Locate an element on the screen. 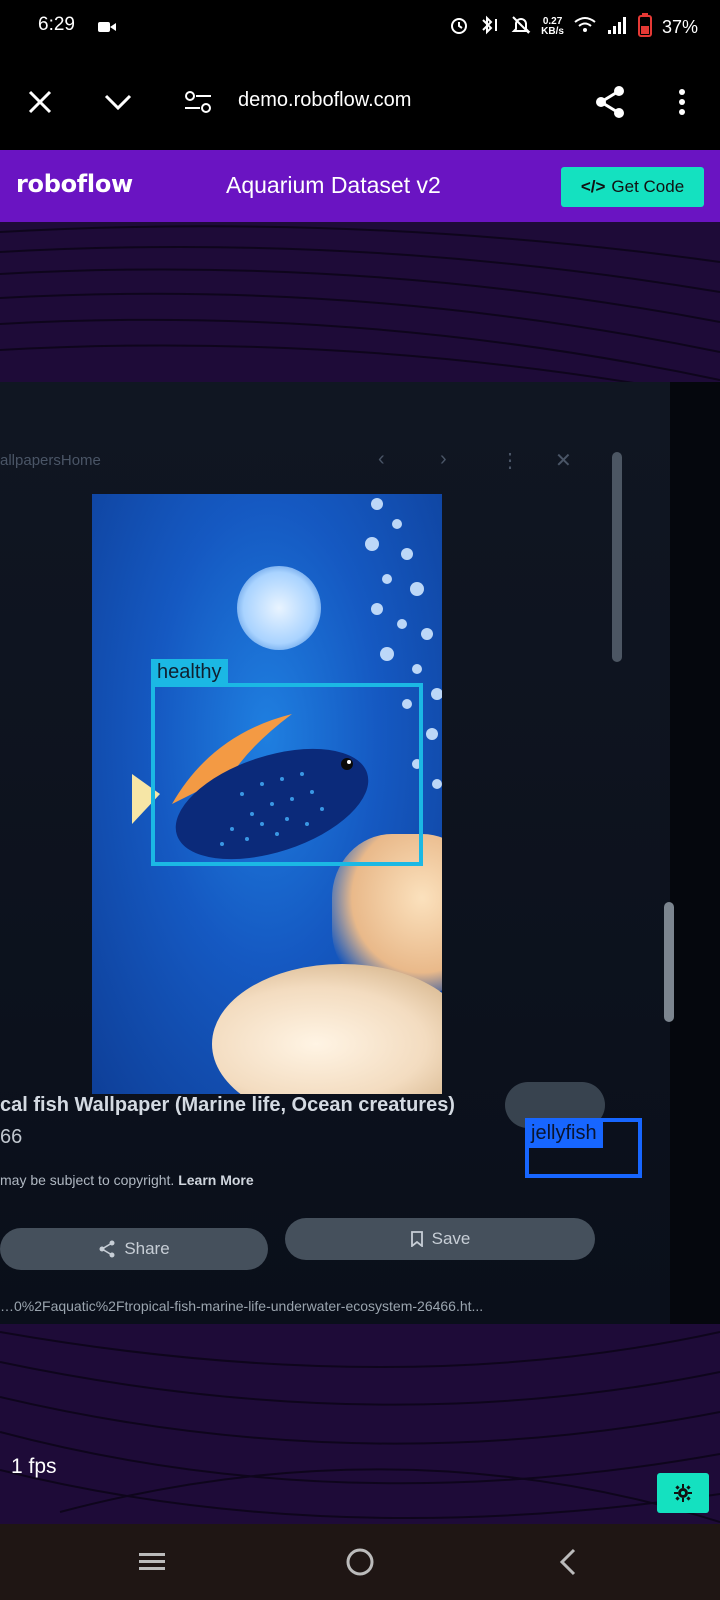 Image resolution: width=720 pixels, height=1600 pixels. learn-more-text: Learn More is located at coordinates (216, 1180).